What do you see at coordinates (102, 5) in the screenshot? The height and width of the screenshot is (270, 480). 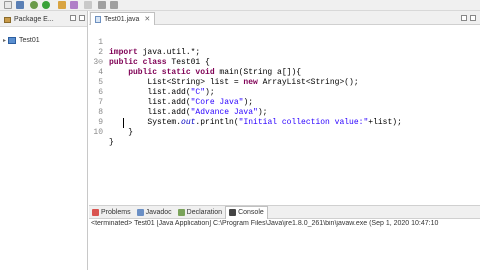 I see `back-icon` at bounding box center [102, 5].